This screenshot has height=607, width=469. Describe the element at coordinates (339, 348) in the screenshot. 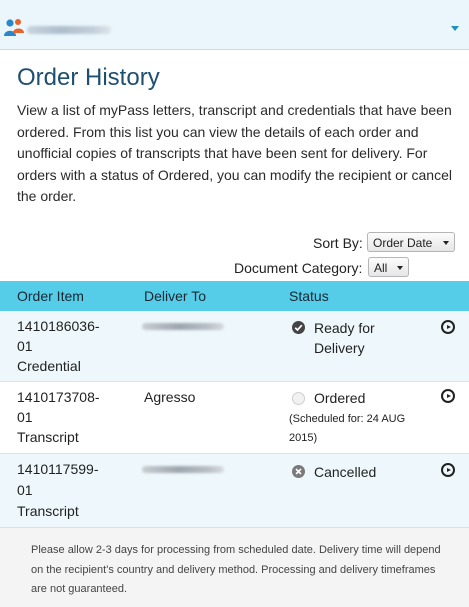

I see `status-text-line2: Delivery` at that location.